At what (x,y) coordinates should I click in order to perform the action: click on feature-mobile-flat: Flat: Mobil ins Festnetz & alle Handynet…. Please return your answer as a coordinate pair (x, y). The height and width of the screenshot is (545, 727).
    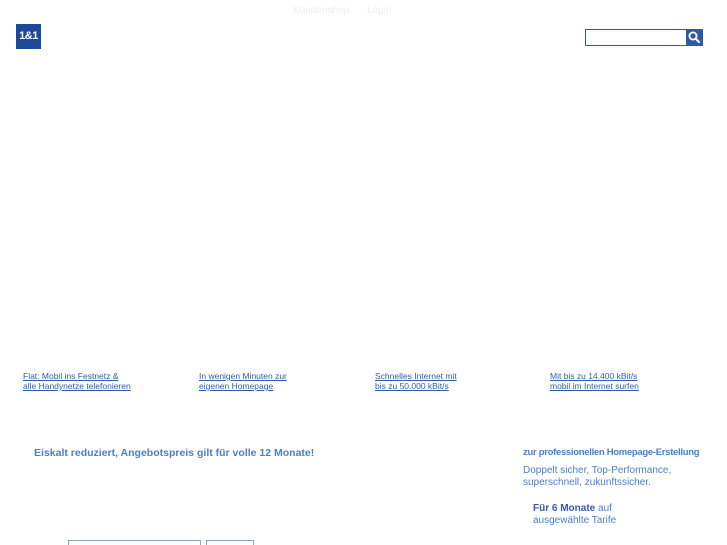
    Looking at the image, I should click on (77, 381).